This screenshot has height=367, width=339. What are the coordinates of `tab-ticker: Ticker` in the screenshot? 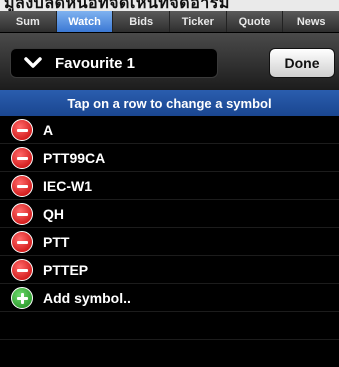 It's located at (198, 21).